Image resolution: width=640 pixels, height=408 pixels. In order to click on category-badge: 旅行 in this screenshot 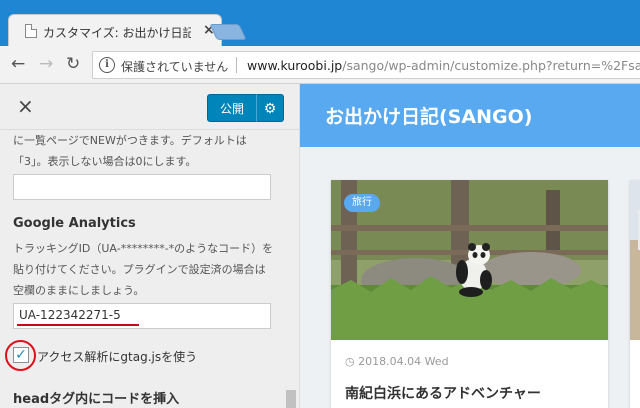, I will do `click(362, 203)`.